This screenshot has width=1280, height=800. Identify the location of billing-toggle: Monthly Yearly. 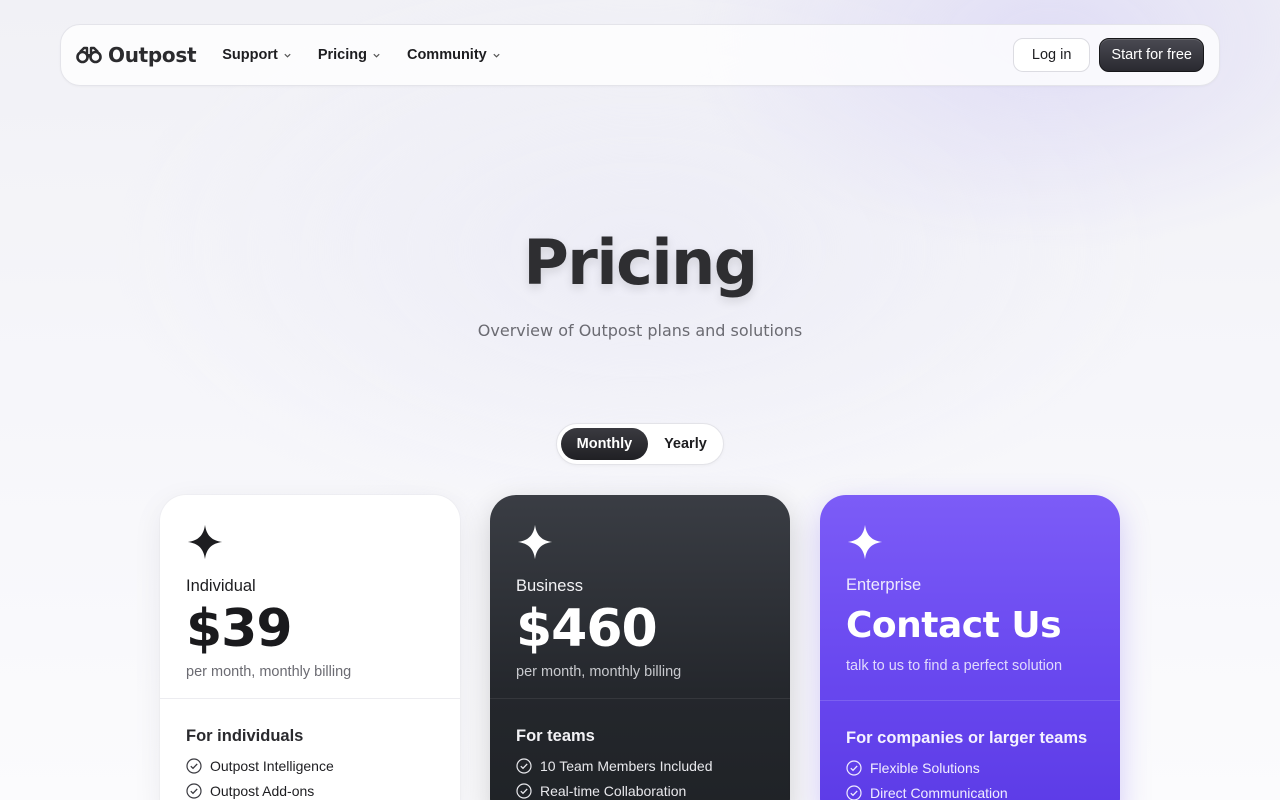
(640, 444).